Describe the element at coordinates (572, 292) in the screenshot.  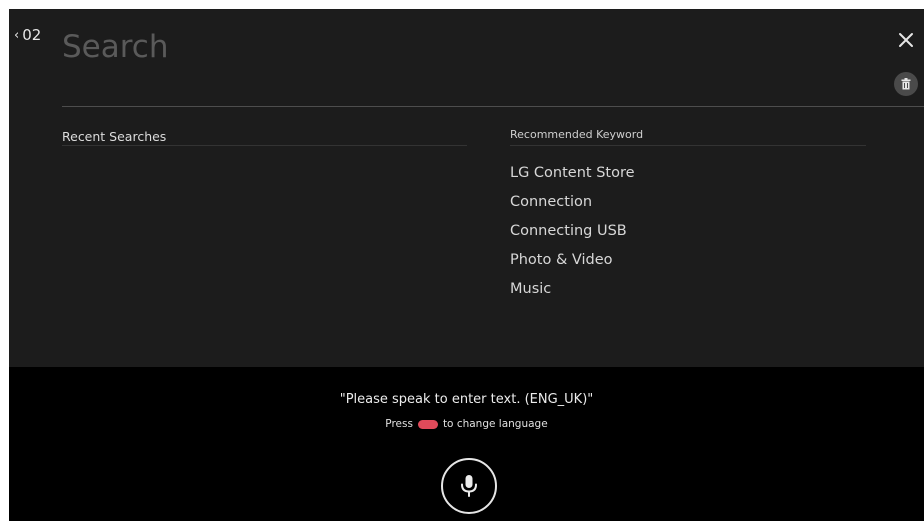
I see `keyword-item: Music` at that location.